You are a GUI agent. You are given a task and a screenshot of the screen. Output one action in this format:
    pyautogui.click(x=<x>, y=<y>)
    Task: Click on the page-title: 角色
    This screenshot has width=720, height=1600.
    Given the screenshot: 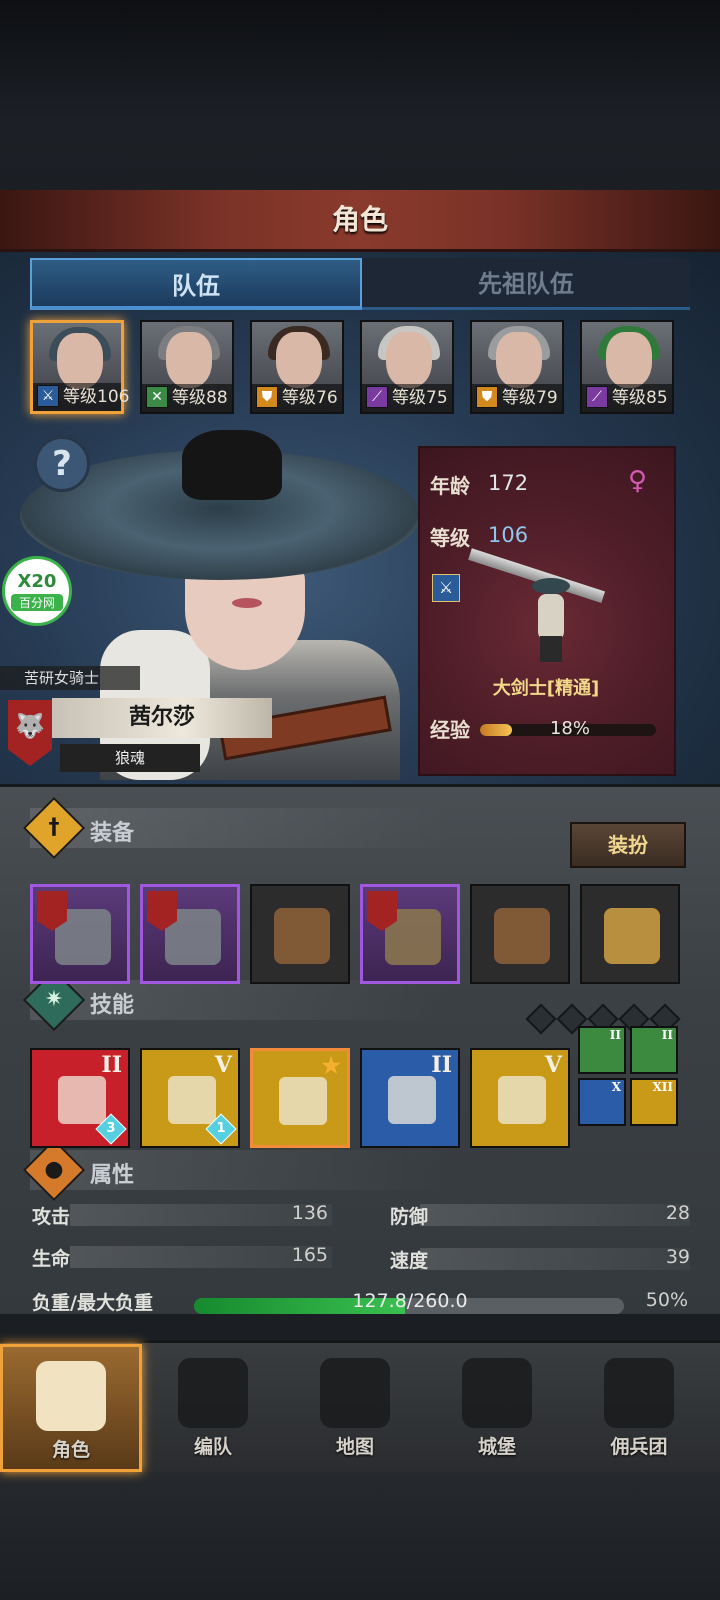 What is the action you would take?
    pyautogui.click(x=359, y=219)
    